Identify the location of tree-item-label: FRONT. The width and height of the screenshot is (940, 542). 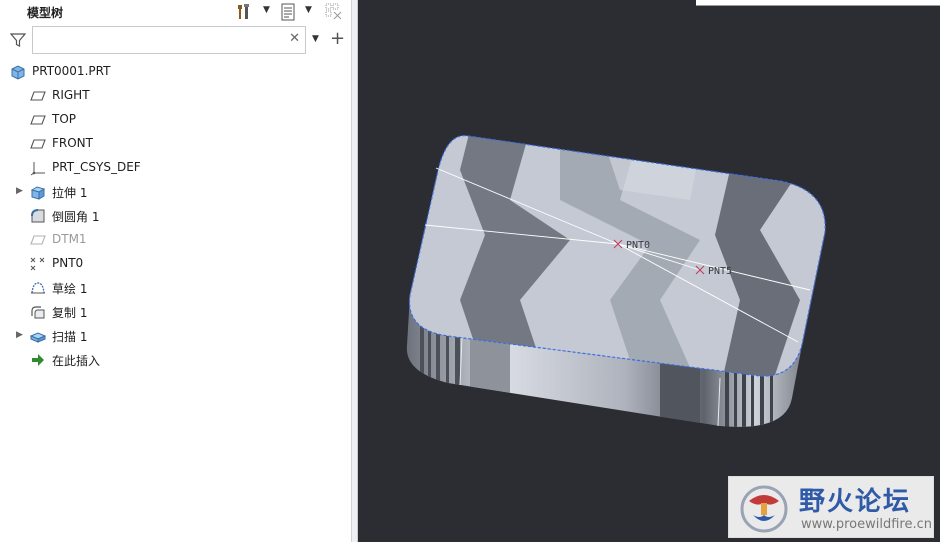
(72, 143).